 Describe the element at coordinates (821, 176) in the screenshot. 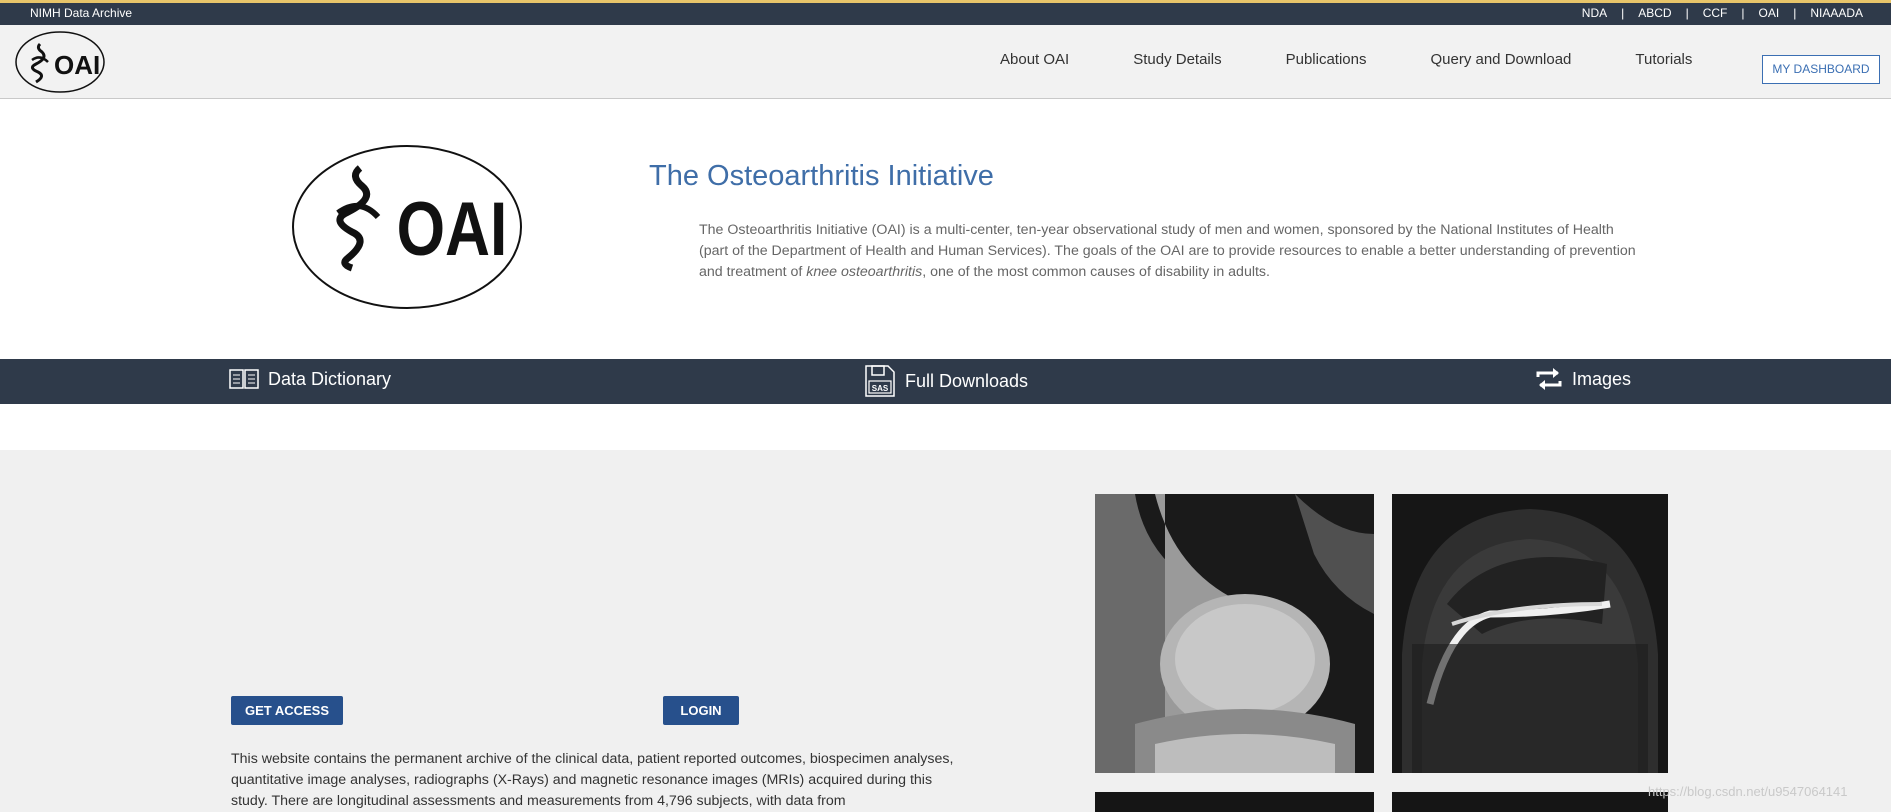

I see `page-title: The Osteoarthritis Initiative` at that location.